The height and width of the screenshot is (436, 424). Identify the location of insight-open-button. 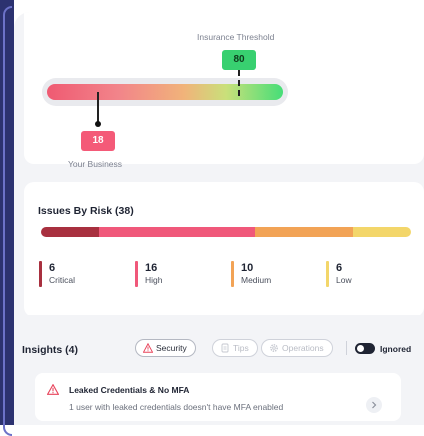
(374, 405).